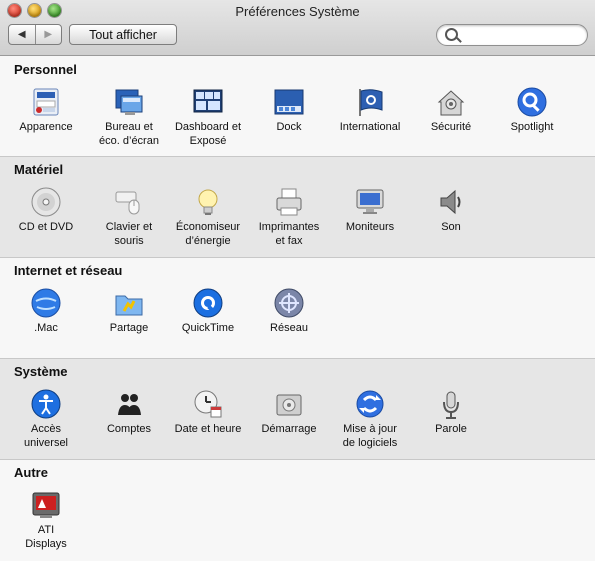 Image resolution: width=595 pixels, height=561 pixels. What do you see at coordinates (123, 34) in the screenshot?
I see `show-all-button: Tout afficher` at bounding box center [123, 34].